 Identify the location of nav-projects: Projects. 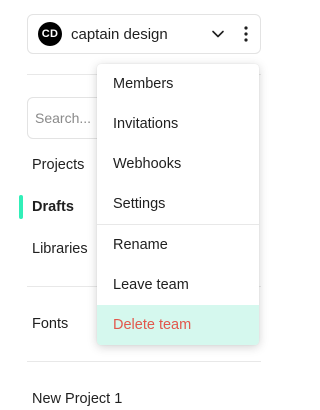
(58, 165).